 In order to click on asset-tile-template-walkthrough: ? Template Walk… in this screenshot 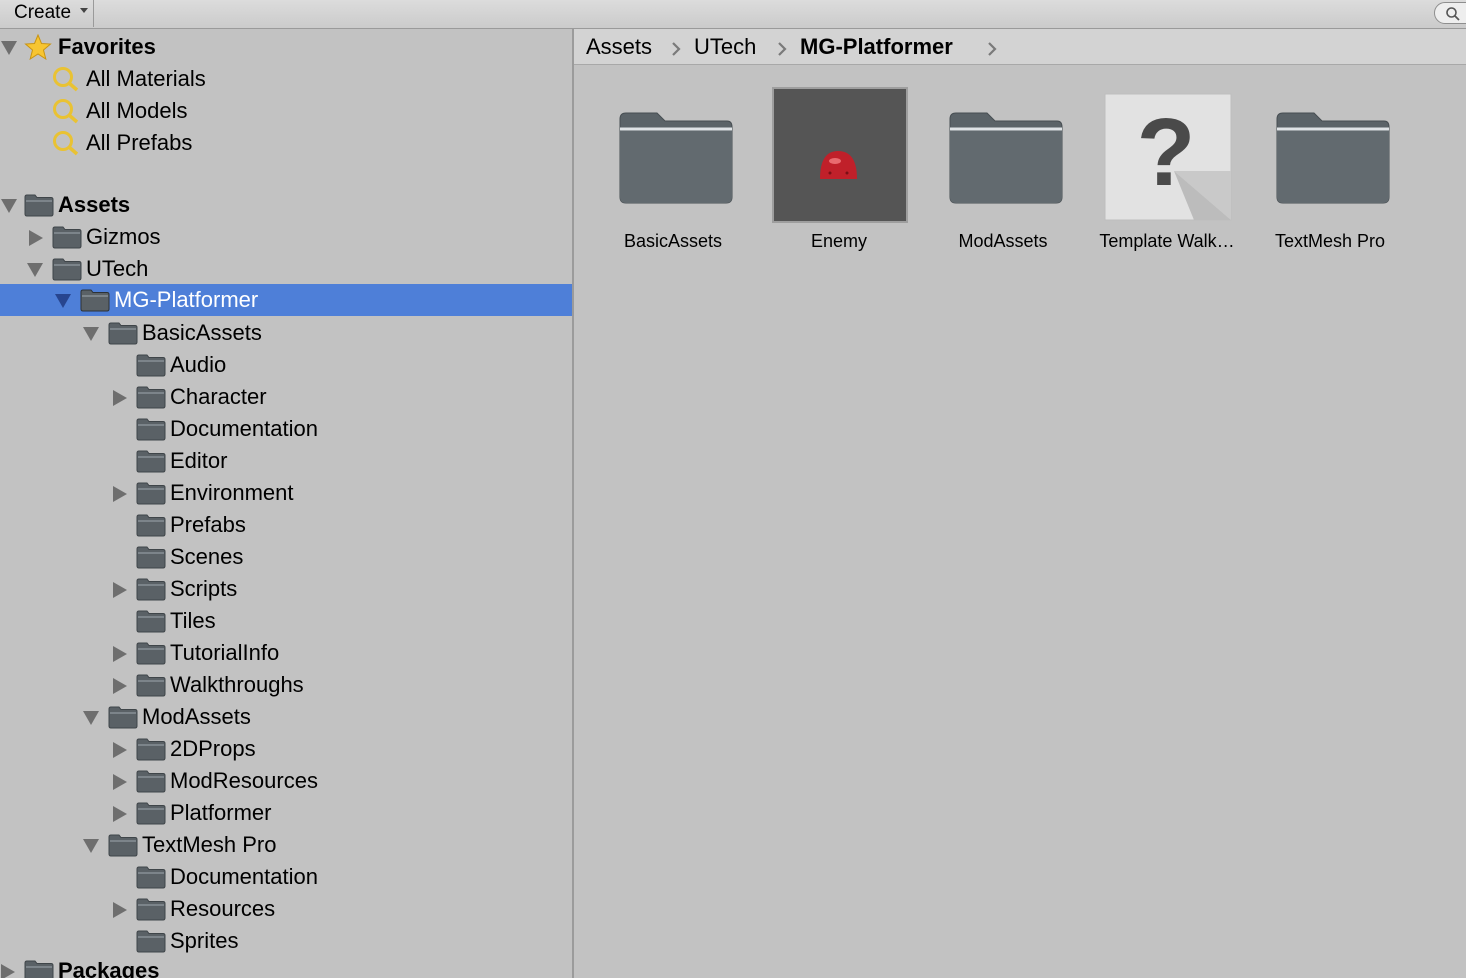, I will do `click(1167, 165)`.